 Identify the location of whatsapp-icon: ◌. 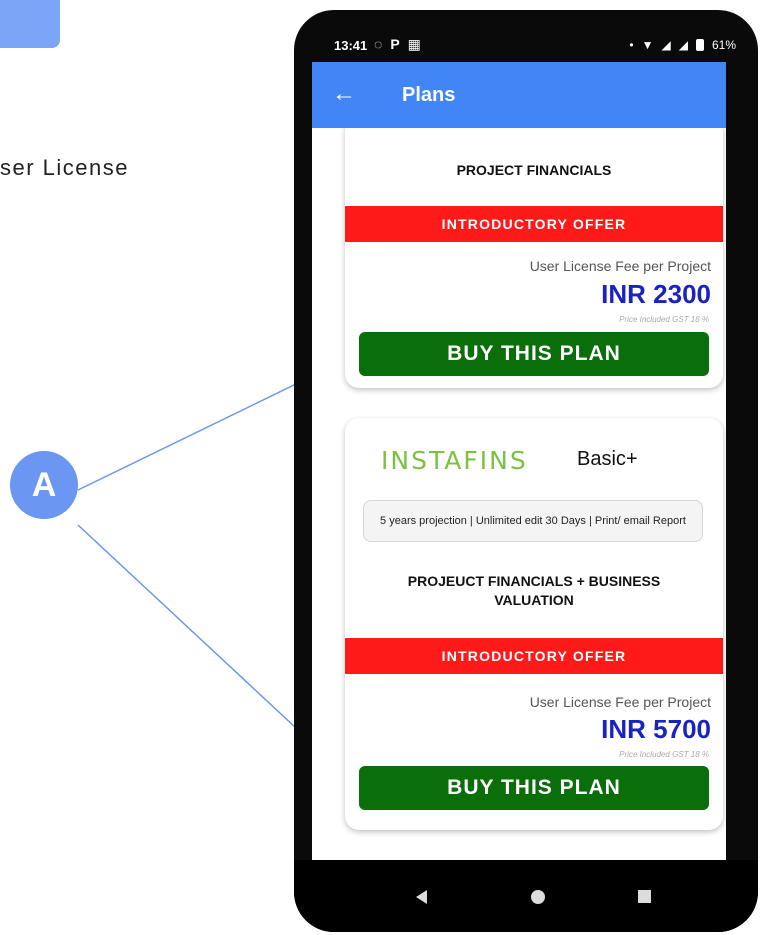
(378, 44).